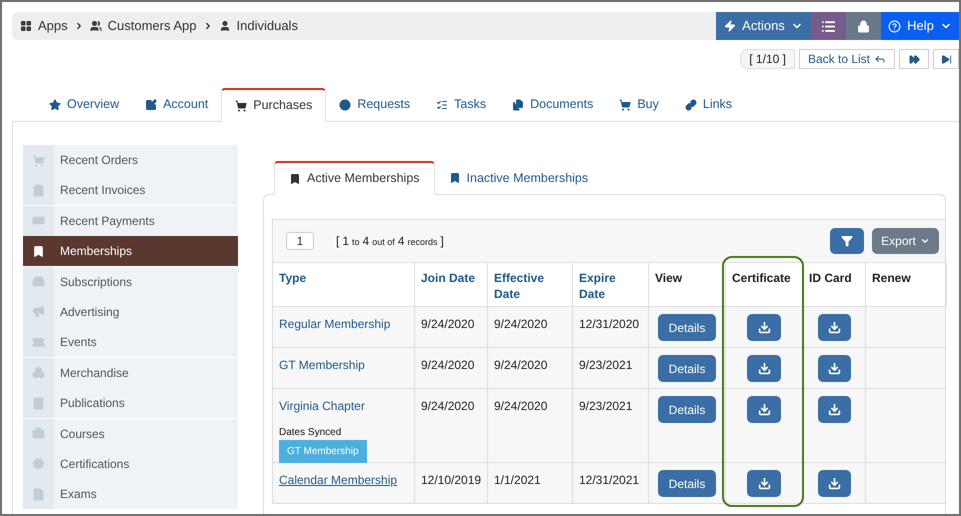  Describe the element at coordinates (451, 480) in the screenshot. I see `date-text: 12/10/2019` at that location.